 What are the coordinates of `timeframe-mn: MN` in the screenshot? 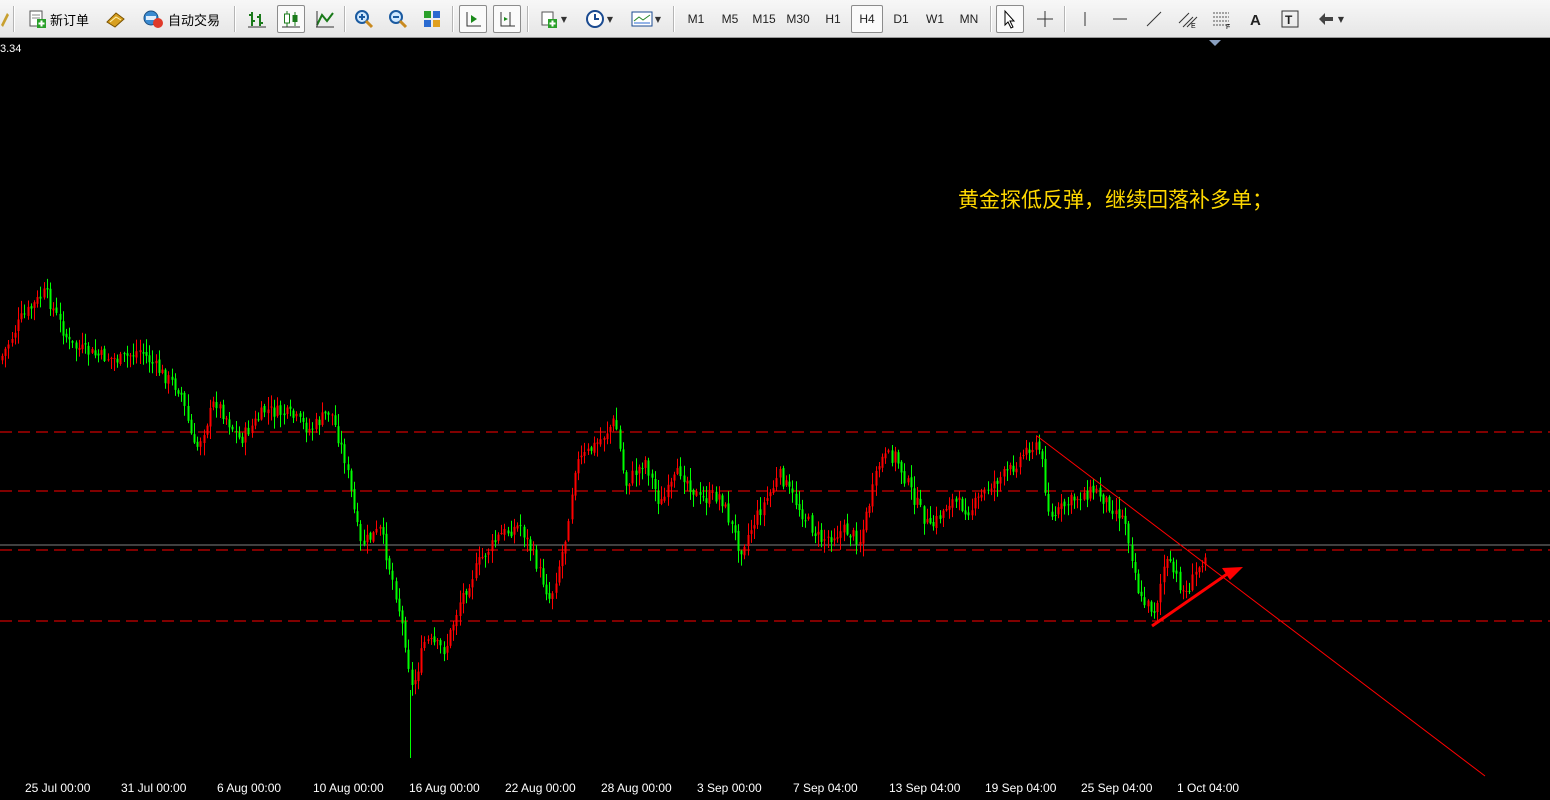 It's located at (969, 19).